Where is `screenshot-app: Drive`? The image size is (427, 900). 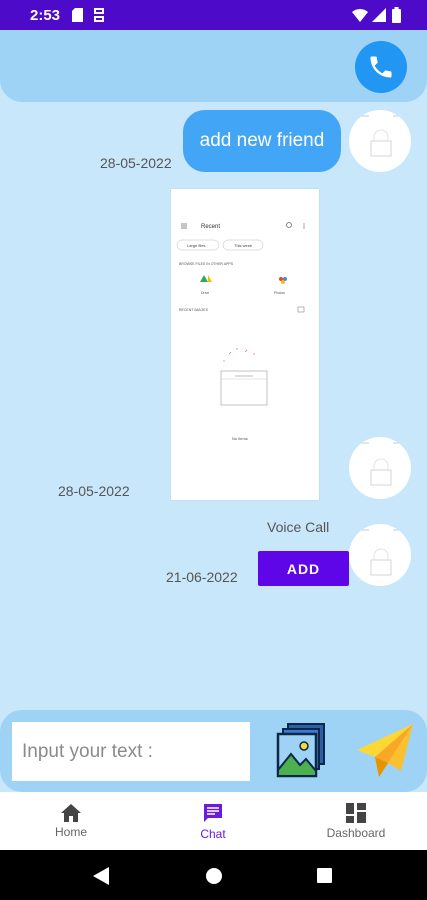
screenshot-app: Drive is located at coordinates (205, 293).